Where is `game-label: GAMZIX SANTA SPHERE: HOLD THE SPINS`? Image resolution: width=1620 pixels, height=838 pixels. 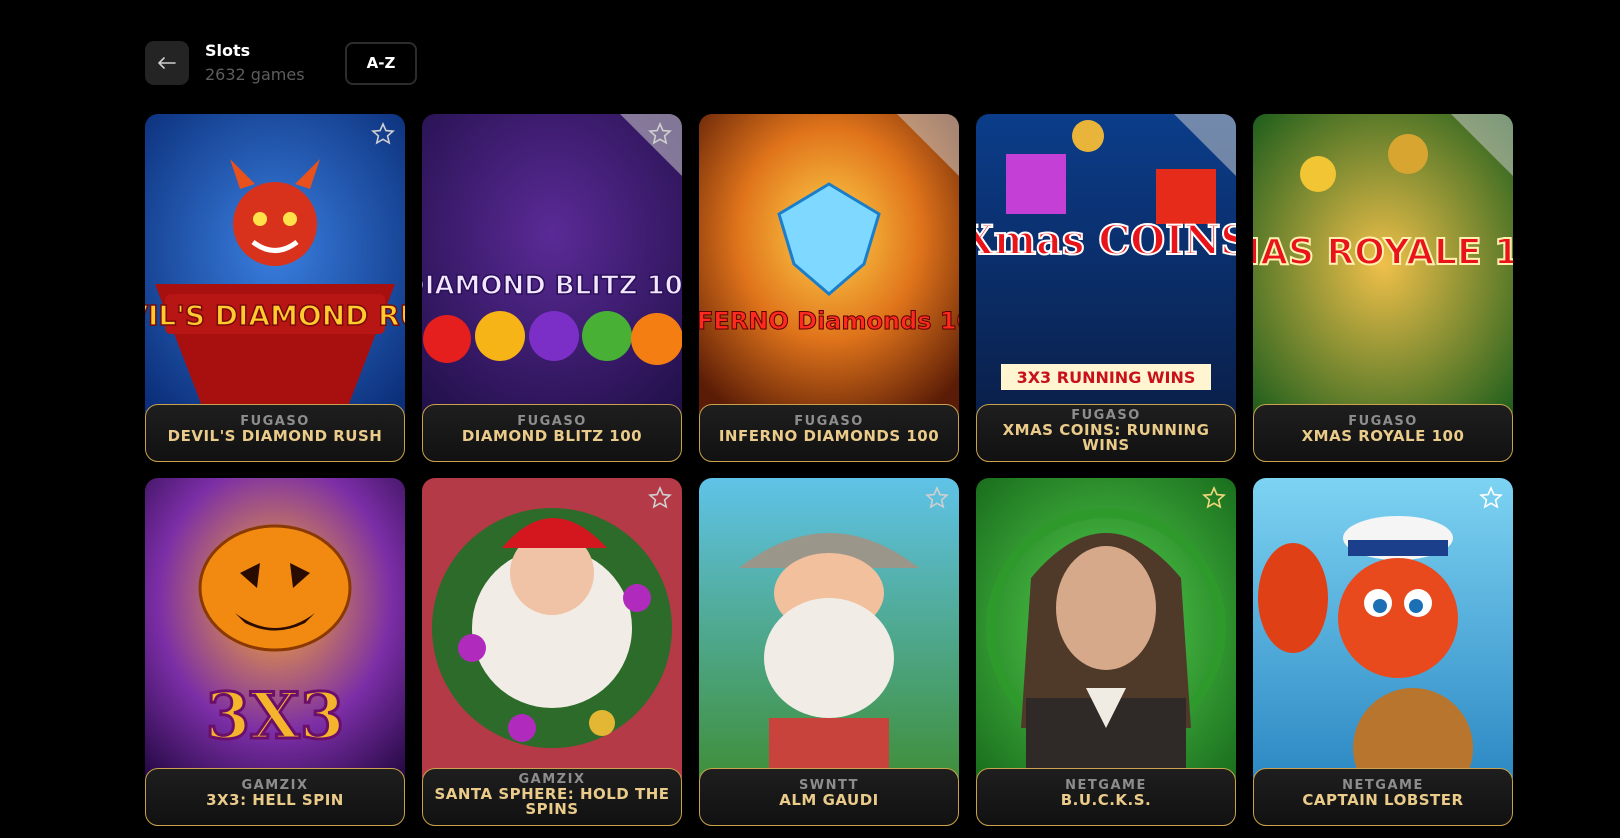
game-label: GAMZIX SANTA SPHERE: HOLD THE SPINS is located at coordinates (552, 797).